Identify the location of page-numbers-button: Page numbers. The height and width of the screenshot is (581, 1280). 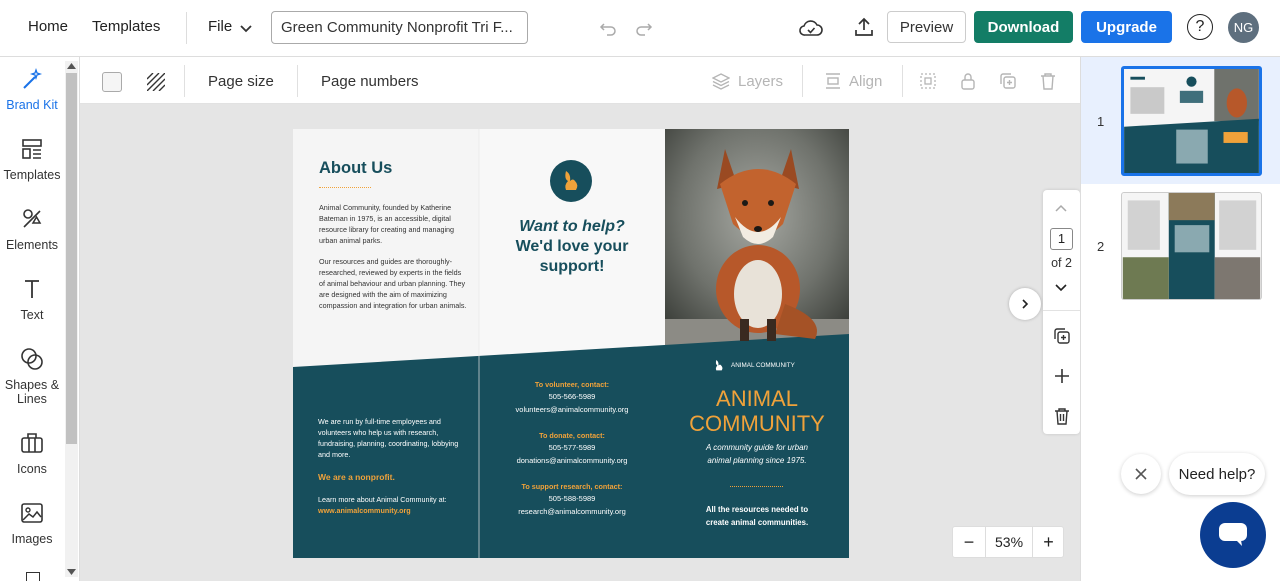
(370, 81).